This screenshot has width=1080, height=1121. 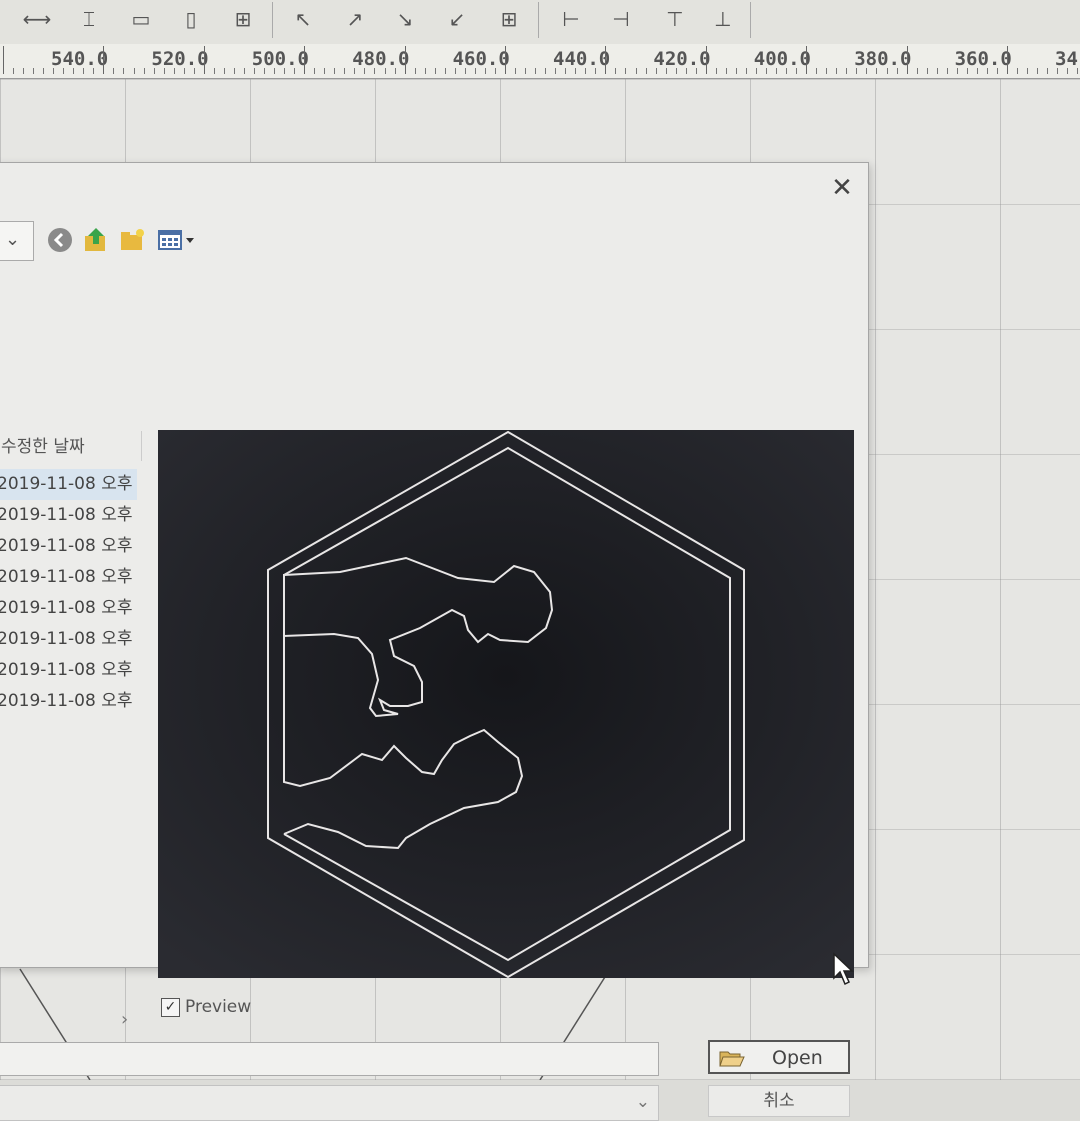 I want to click on distribute-horizontal-icon: ⟷, so click(x=37, y=19).